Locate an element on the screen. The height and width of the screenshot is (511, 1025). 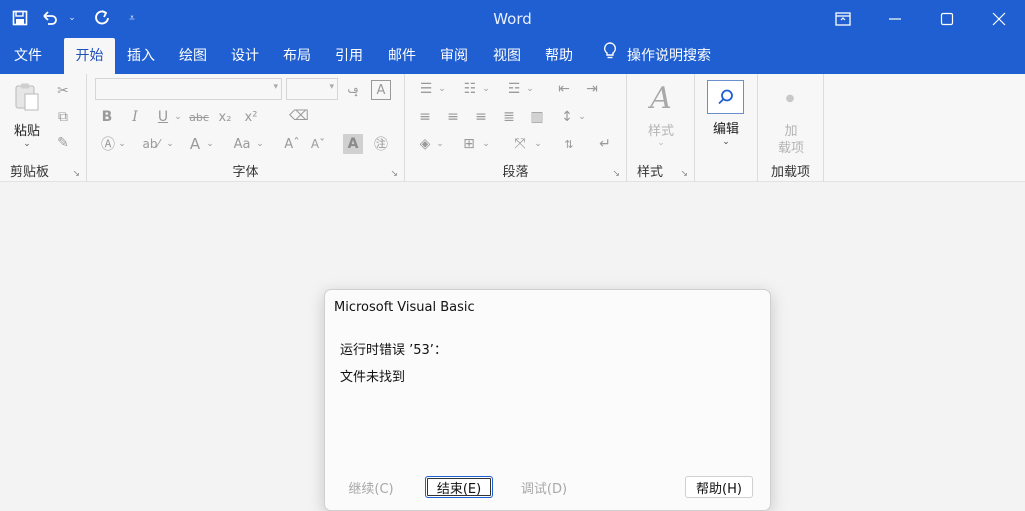
editing-button: 编辑 is located at coordinates (726, 127).